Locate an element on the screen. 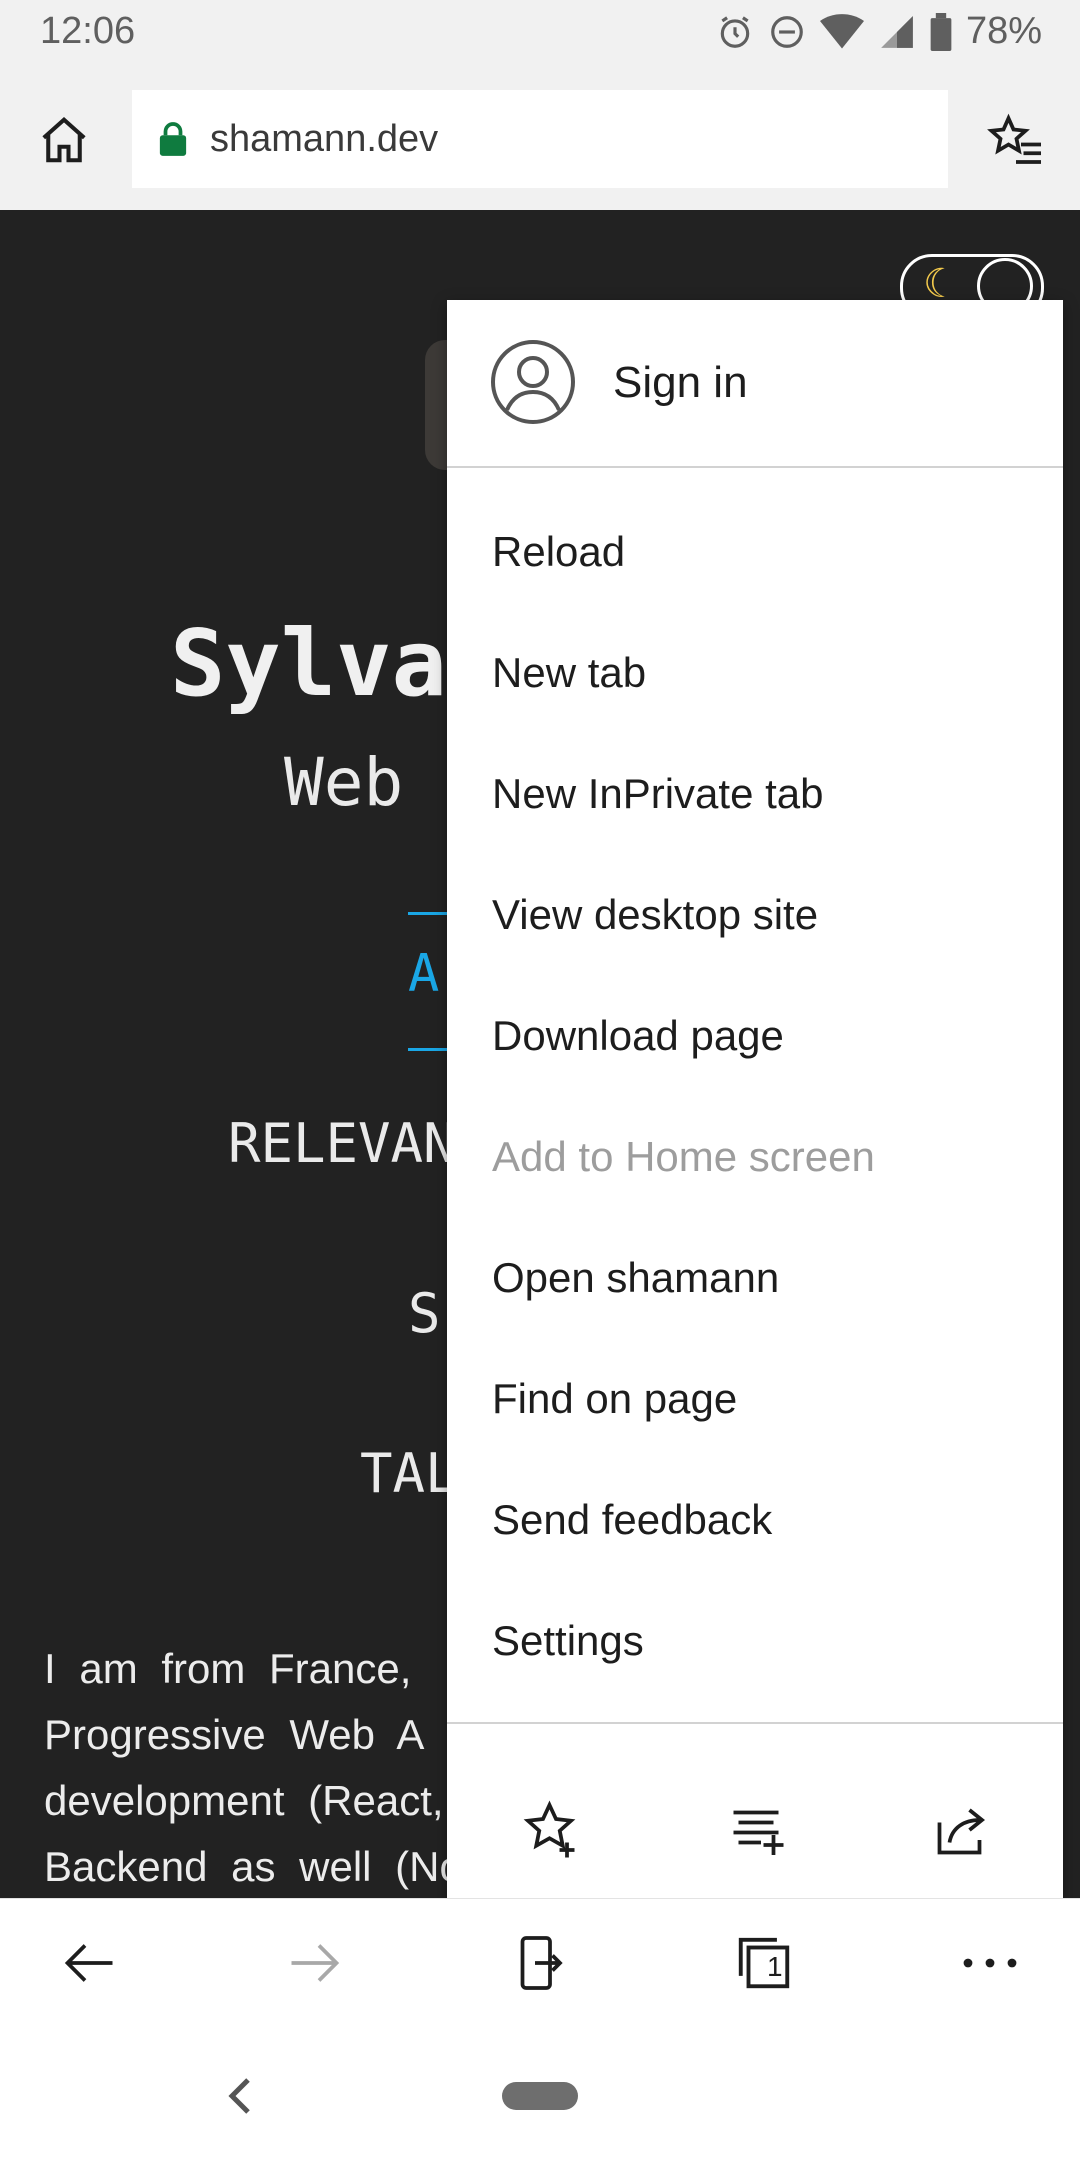 Image resolution: width=1080 pixels, height=2160 pixels. menu-item-find-on-page: Find on page is located at coordinates (614, 1399).